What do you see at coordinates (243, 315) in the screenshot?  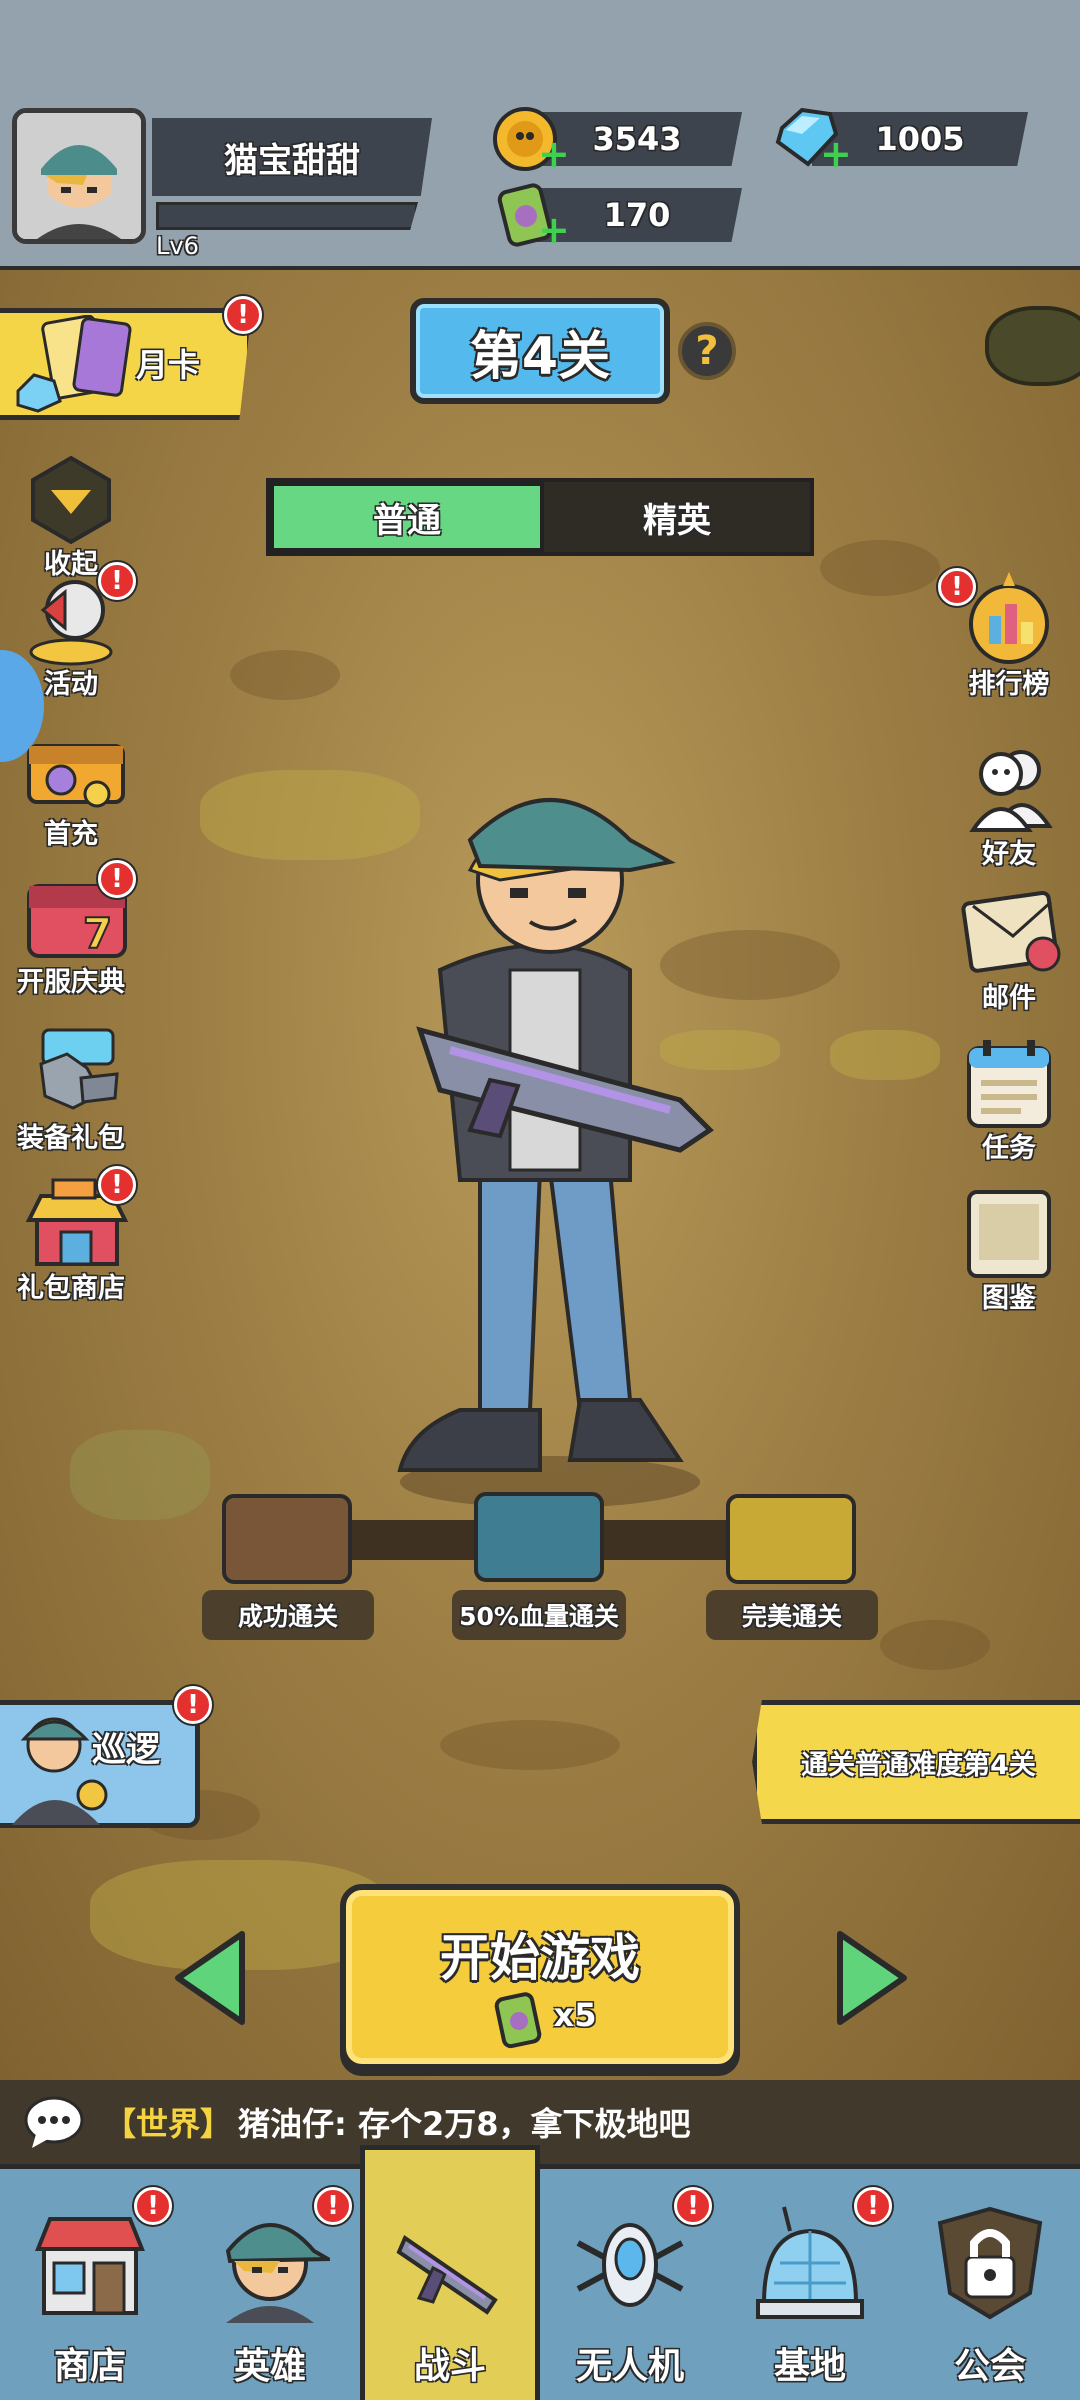 I see `monthly-card-alert-badge: !` at bounding box center [243, 315].